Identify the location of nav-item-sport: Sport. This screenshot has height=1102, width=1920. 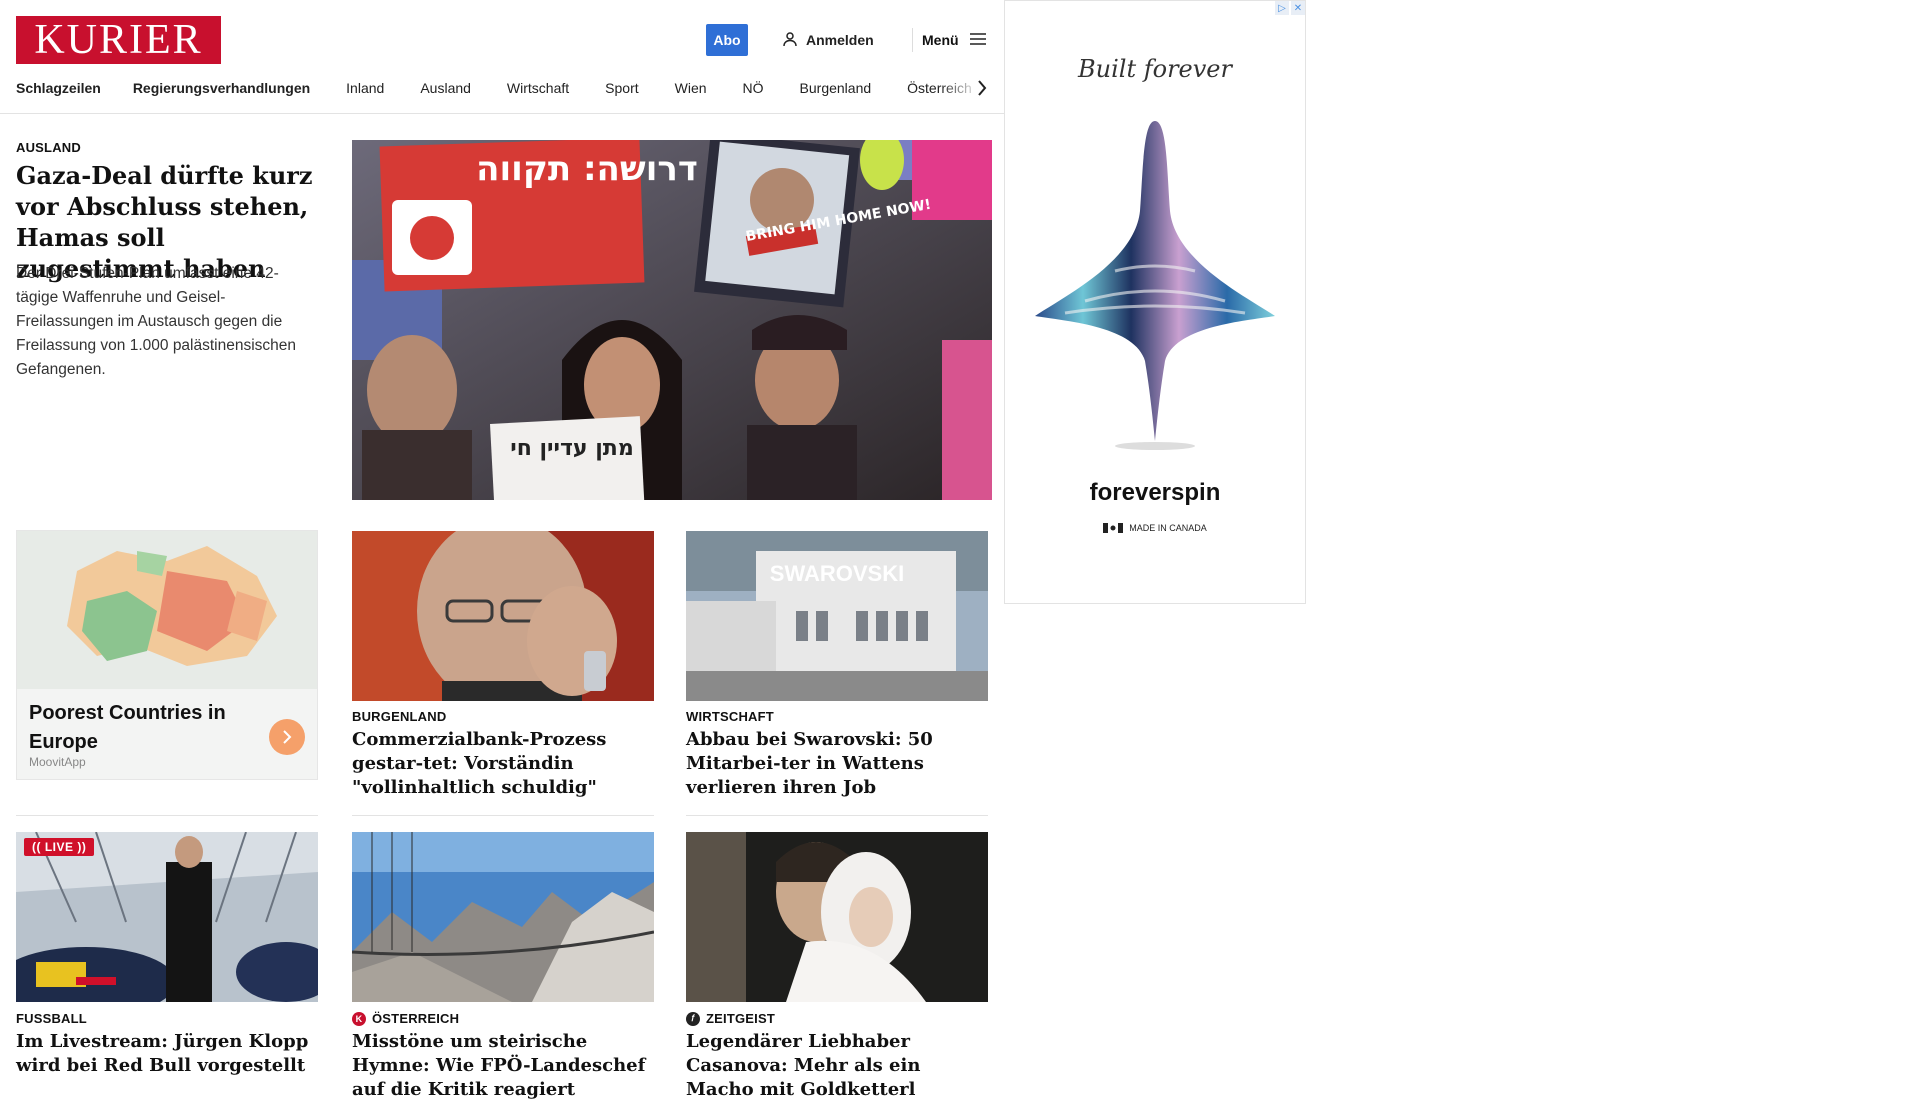
(621, 88).